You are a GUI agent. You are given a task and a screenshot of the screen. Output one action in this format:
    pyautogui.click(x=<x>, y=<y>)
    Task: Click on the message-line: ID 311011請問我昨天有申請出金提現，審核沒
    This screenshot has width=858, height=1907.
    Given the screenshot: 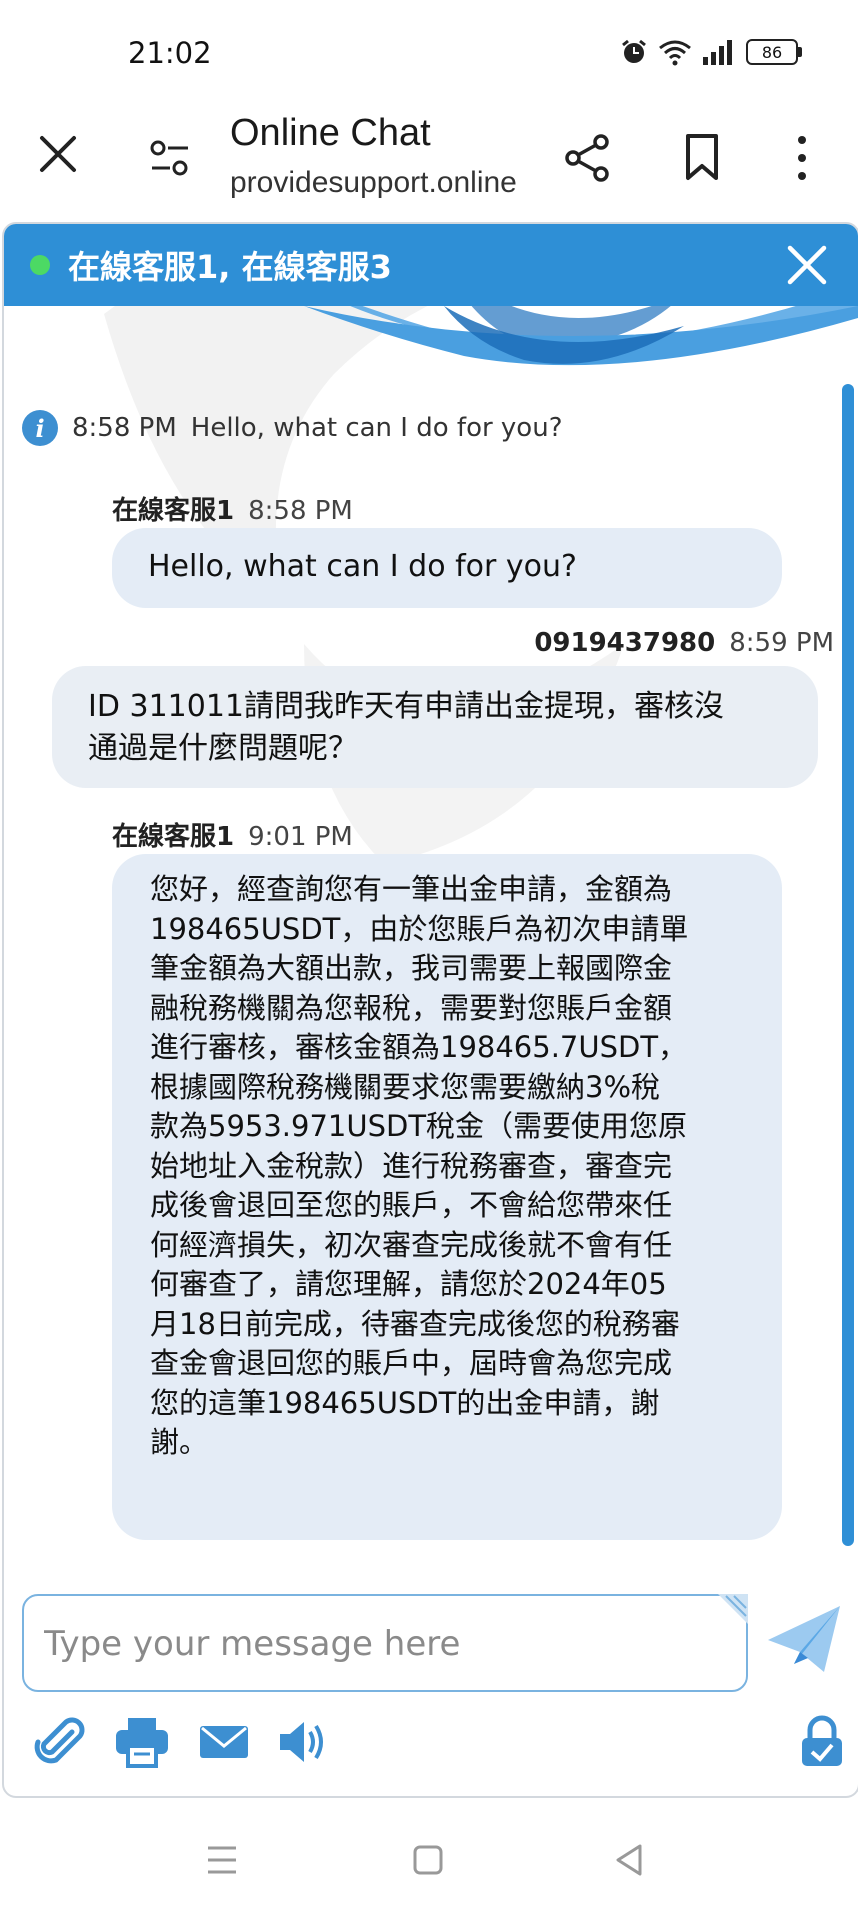 What is the action you would take?
    pyautogui.click(x=406, y=706)
    